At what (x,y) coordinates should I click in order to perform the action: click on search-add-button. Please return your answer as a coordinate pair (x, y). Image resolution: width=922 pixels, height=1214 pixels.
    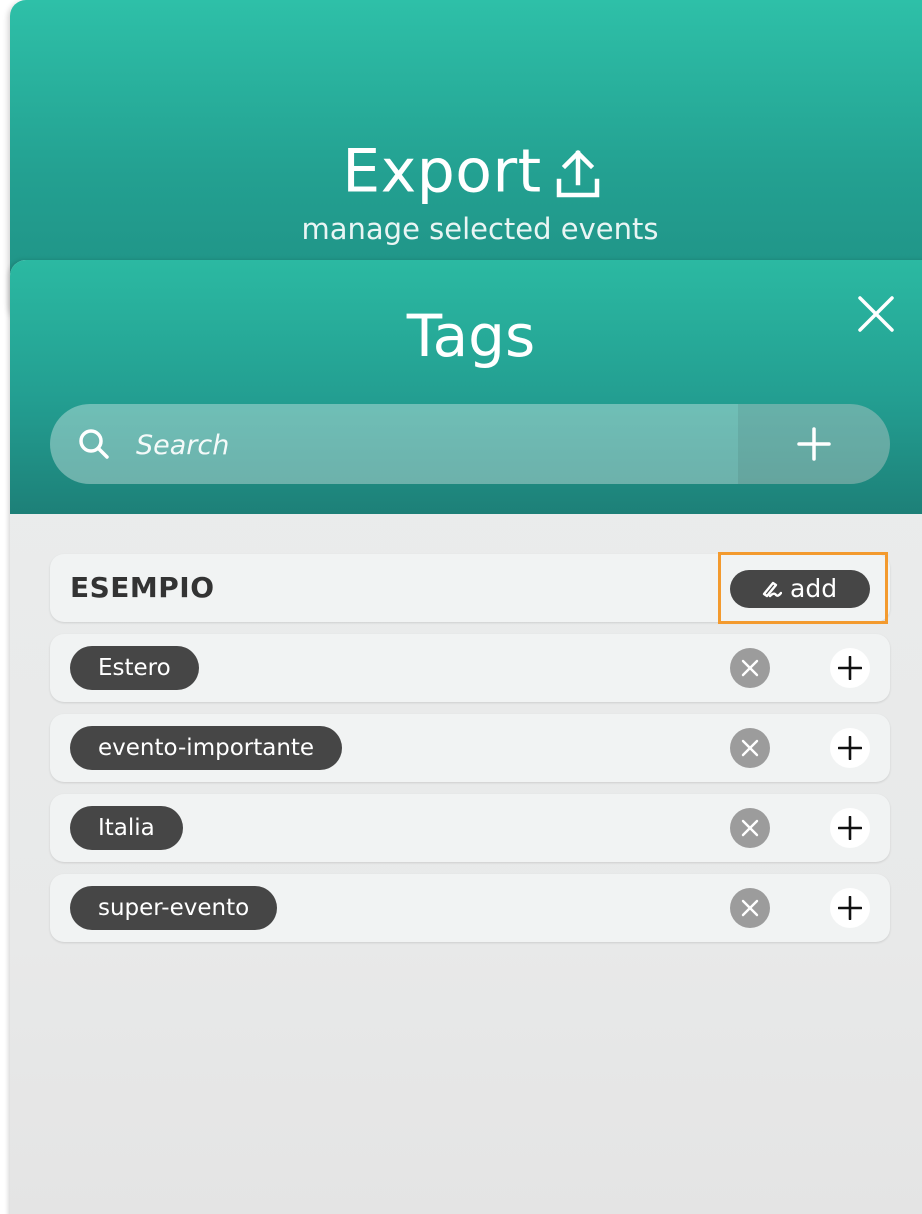
    Looking at the image, I should click on (814, 444).